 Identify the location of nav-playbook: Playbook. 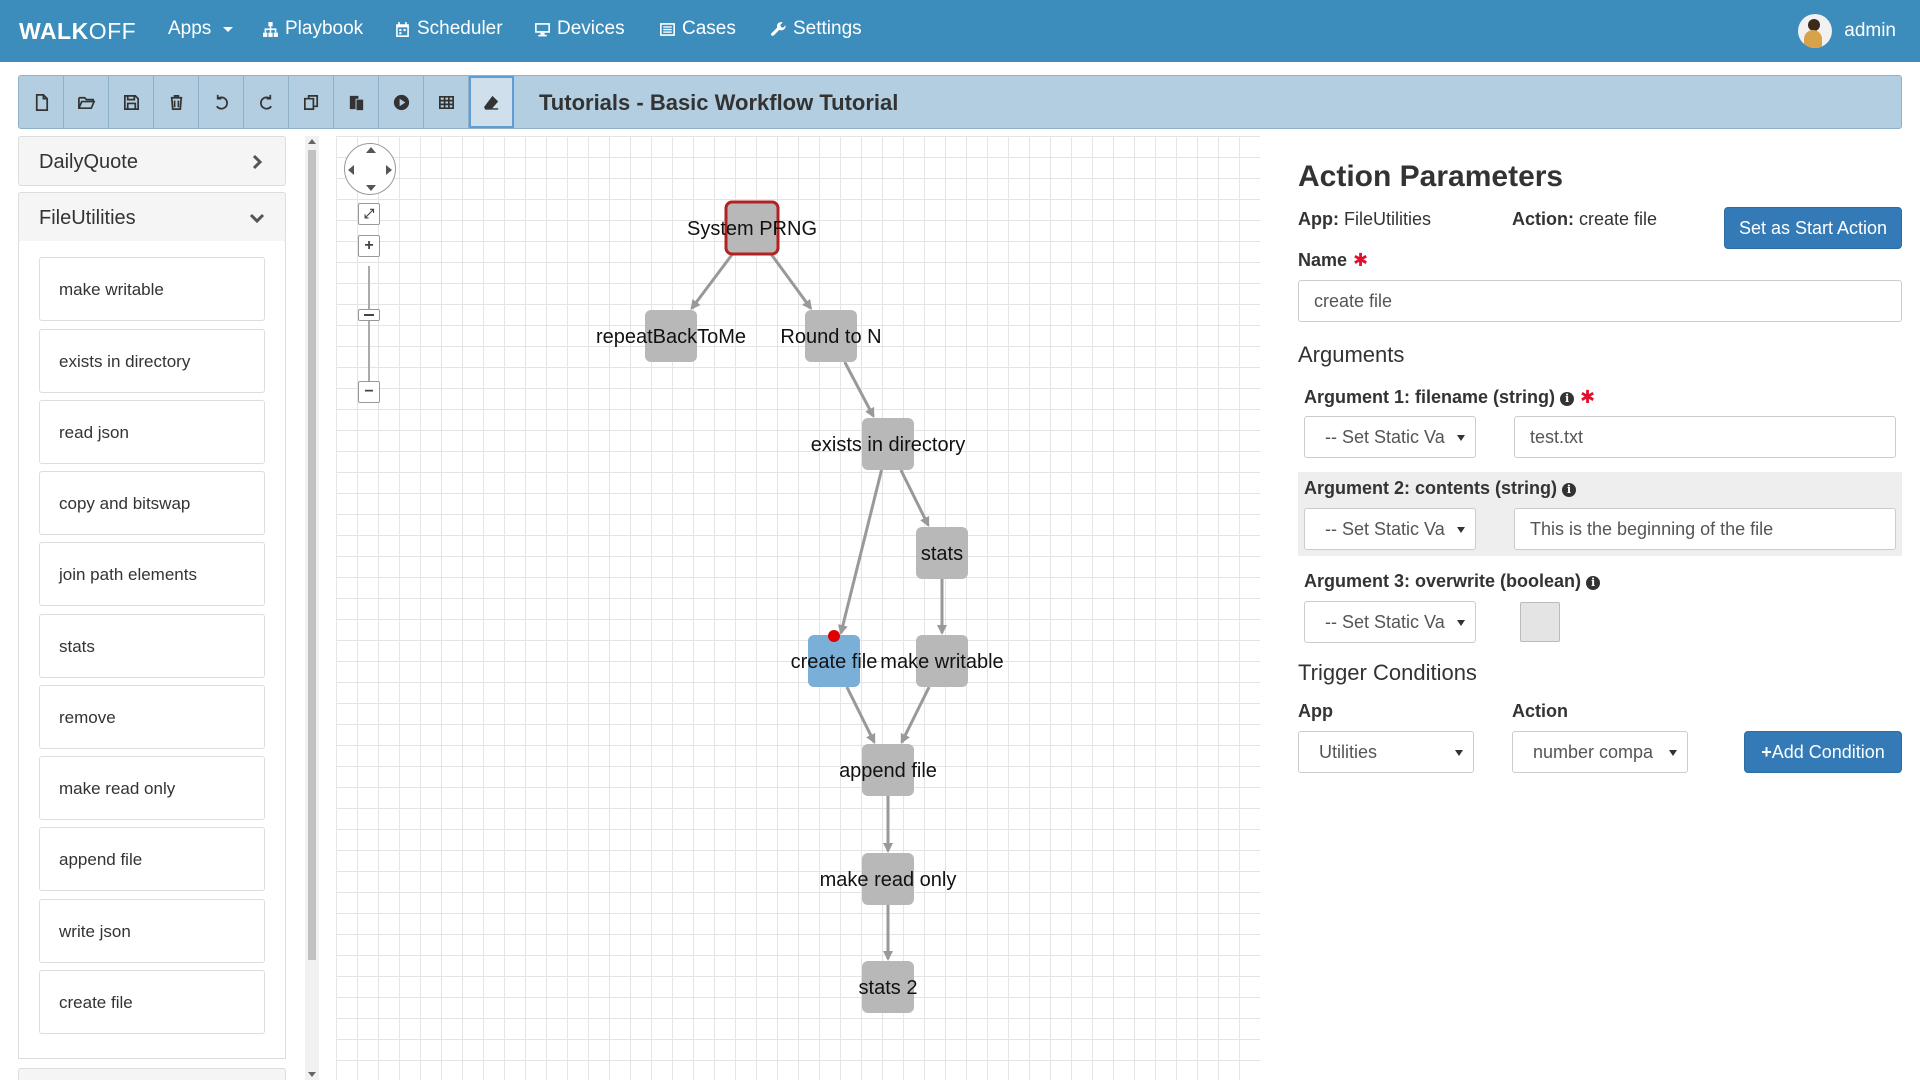
(312, 29).